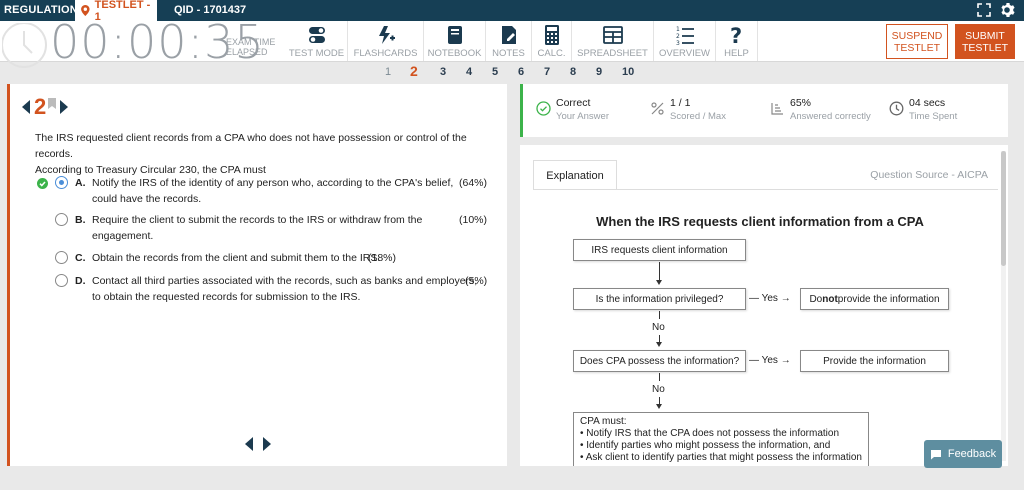  What do you see at coordinates (64, 107) in the screenshot?
I see `next-question-icon` at bounding box center [64, 107].